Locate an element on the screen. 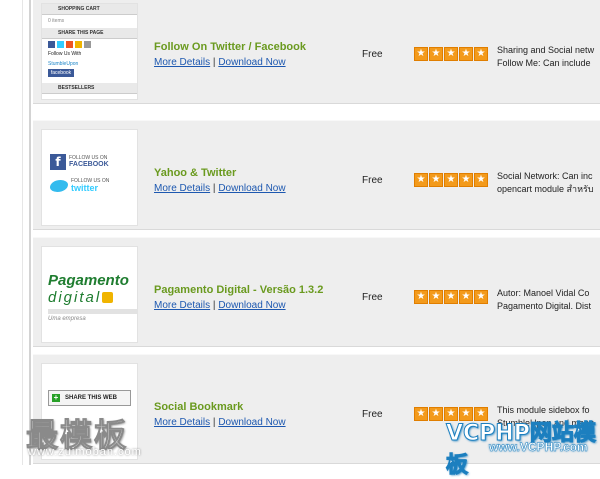 The height and width of the screenshot is (479, 600). description-line: Pagamento Digital. Dist is located at coordinates (544, 306).